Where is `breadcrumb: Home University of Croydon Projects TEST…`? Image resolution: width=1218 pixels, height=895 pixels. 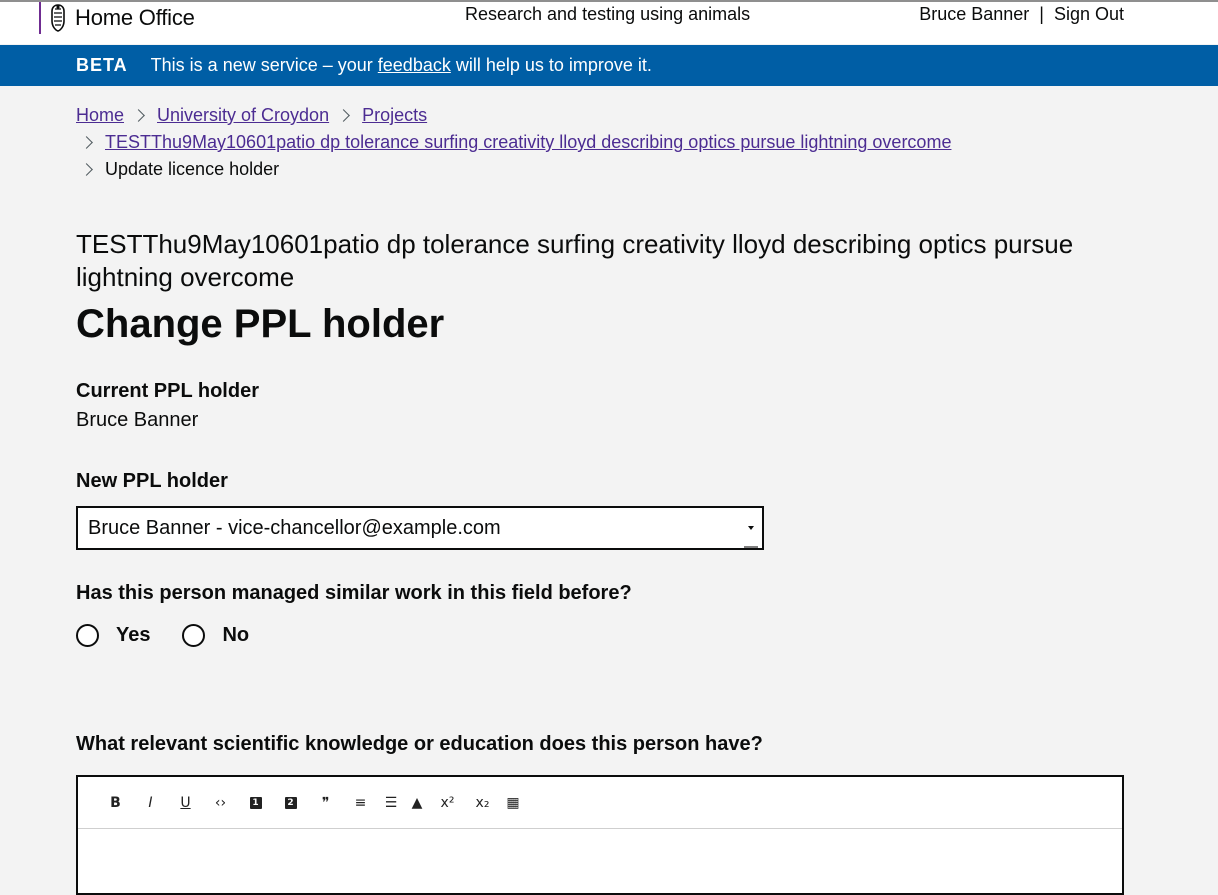 breadcrumb: Home University of Croydon Projects TEST… is located at coordinates (513, 142).